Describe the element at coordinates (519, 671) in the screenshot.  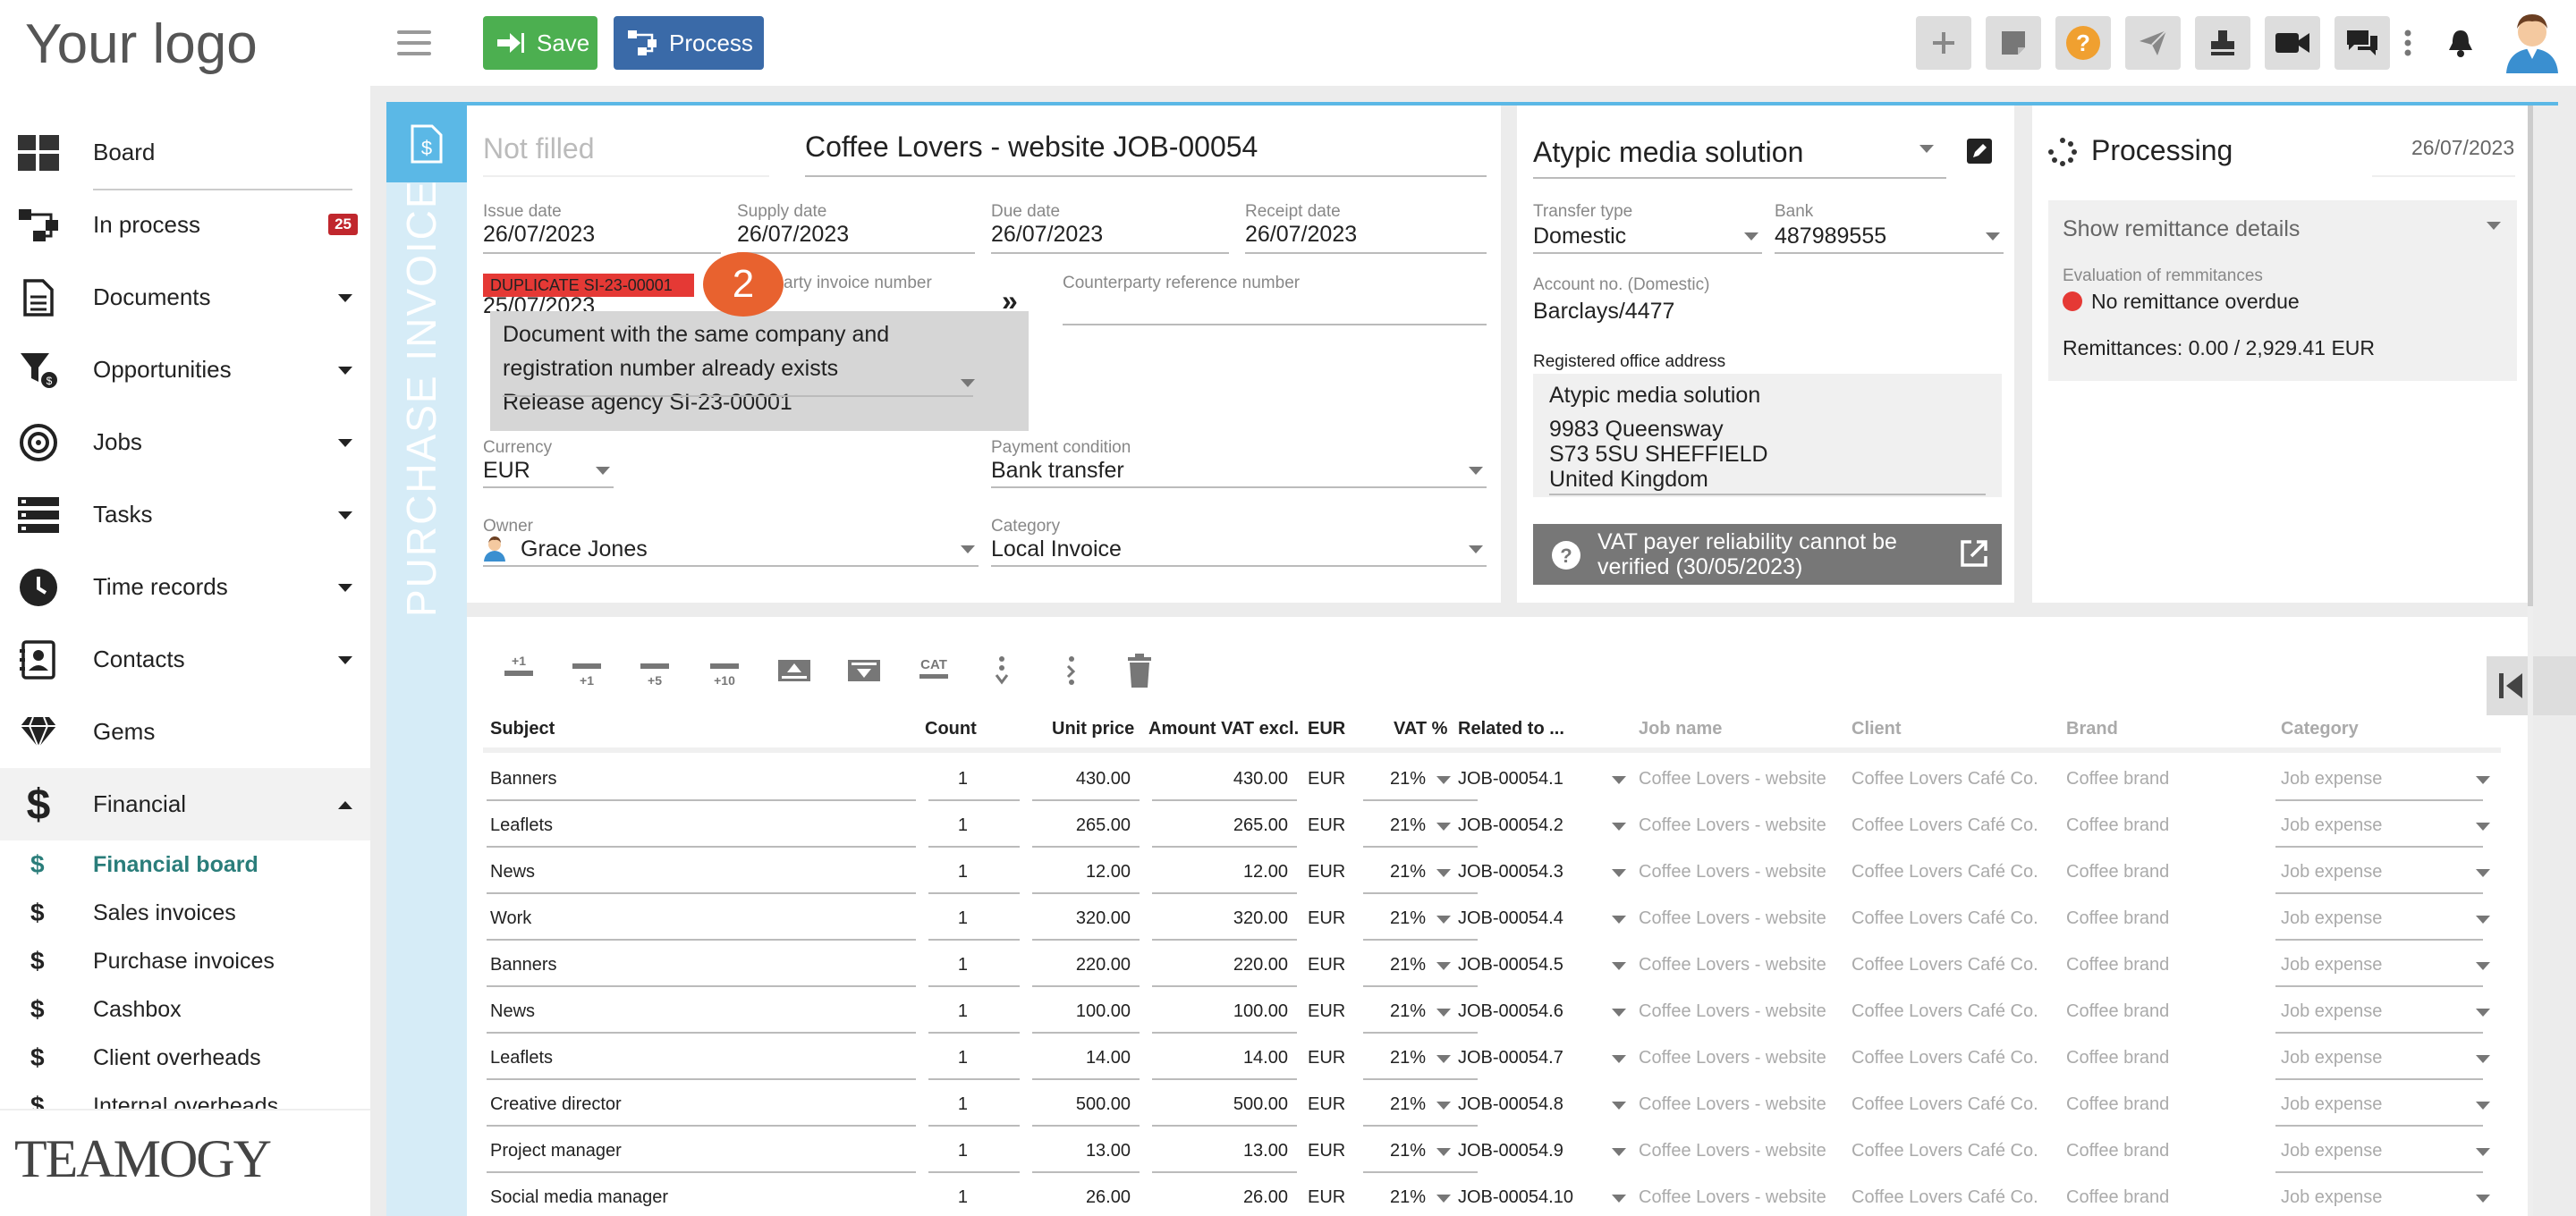
I see `add-row-above-button: +1` at that location.